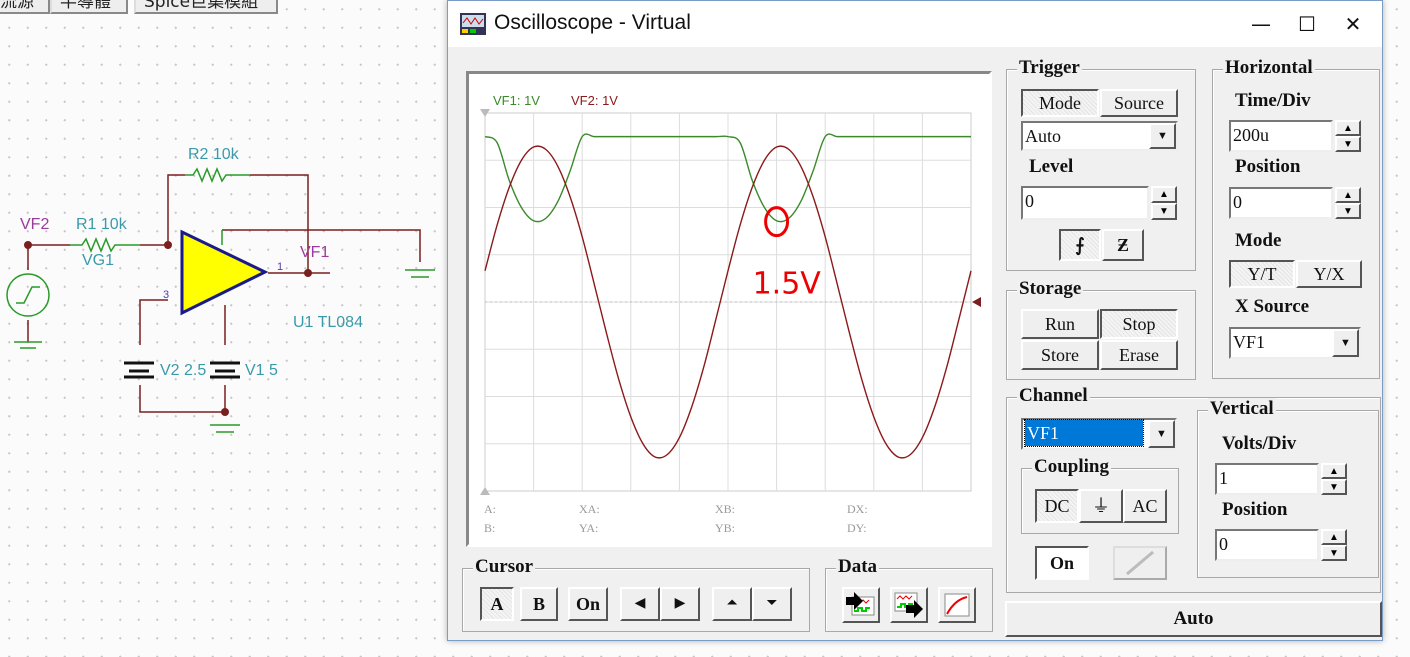  I want to click on label-r2: R2 10k, so click(214, 154).